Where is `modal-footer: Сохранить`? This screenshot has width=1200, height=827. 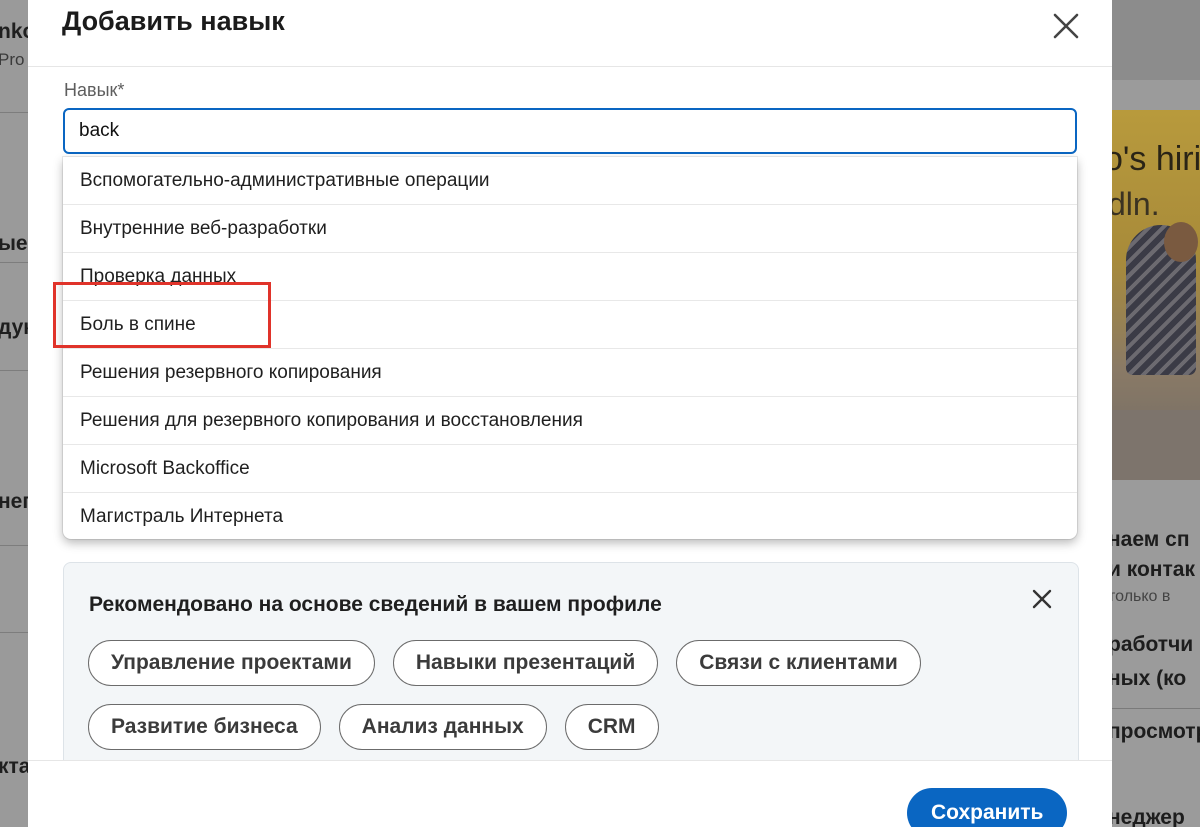
modal-footer: Сохранить is located at coordinates (570, 793).